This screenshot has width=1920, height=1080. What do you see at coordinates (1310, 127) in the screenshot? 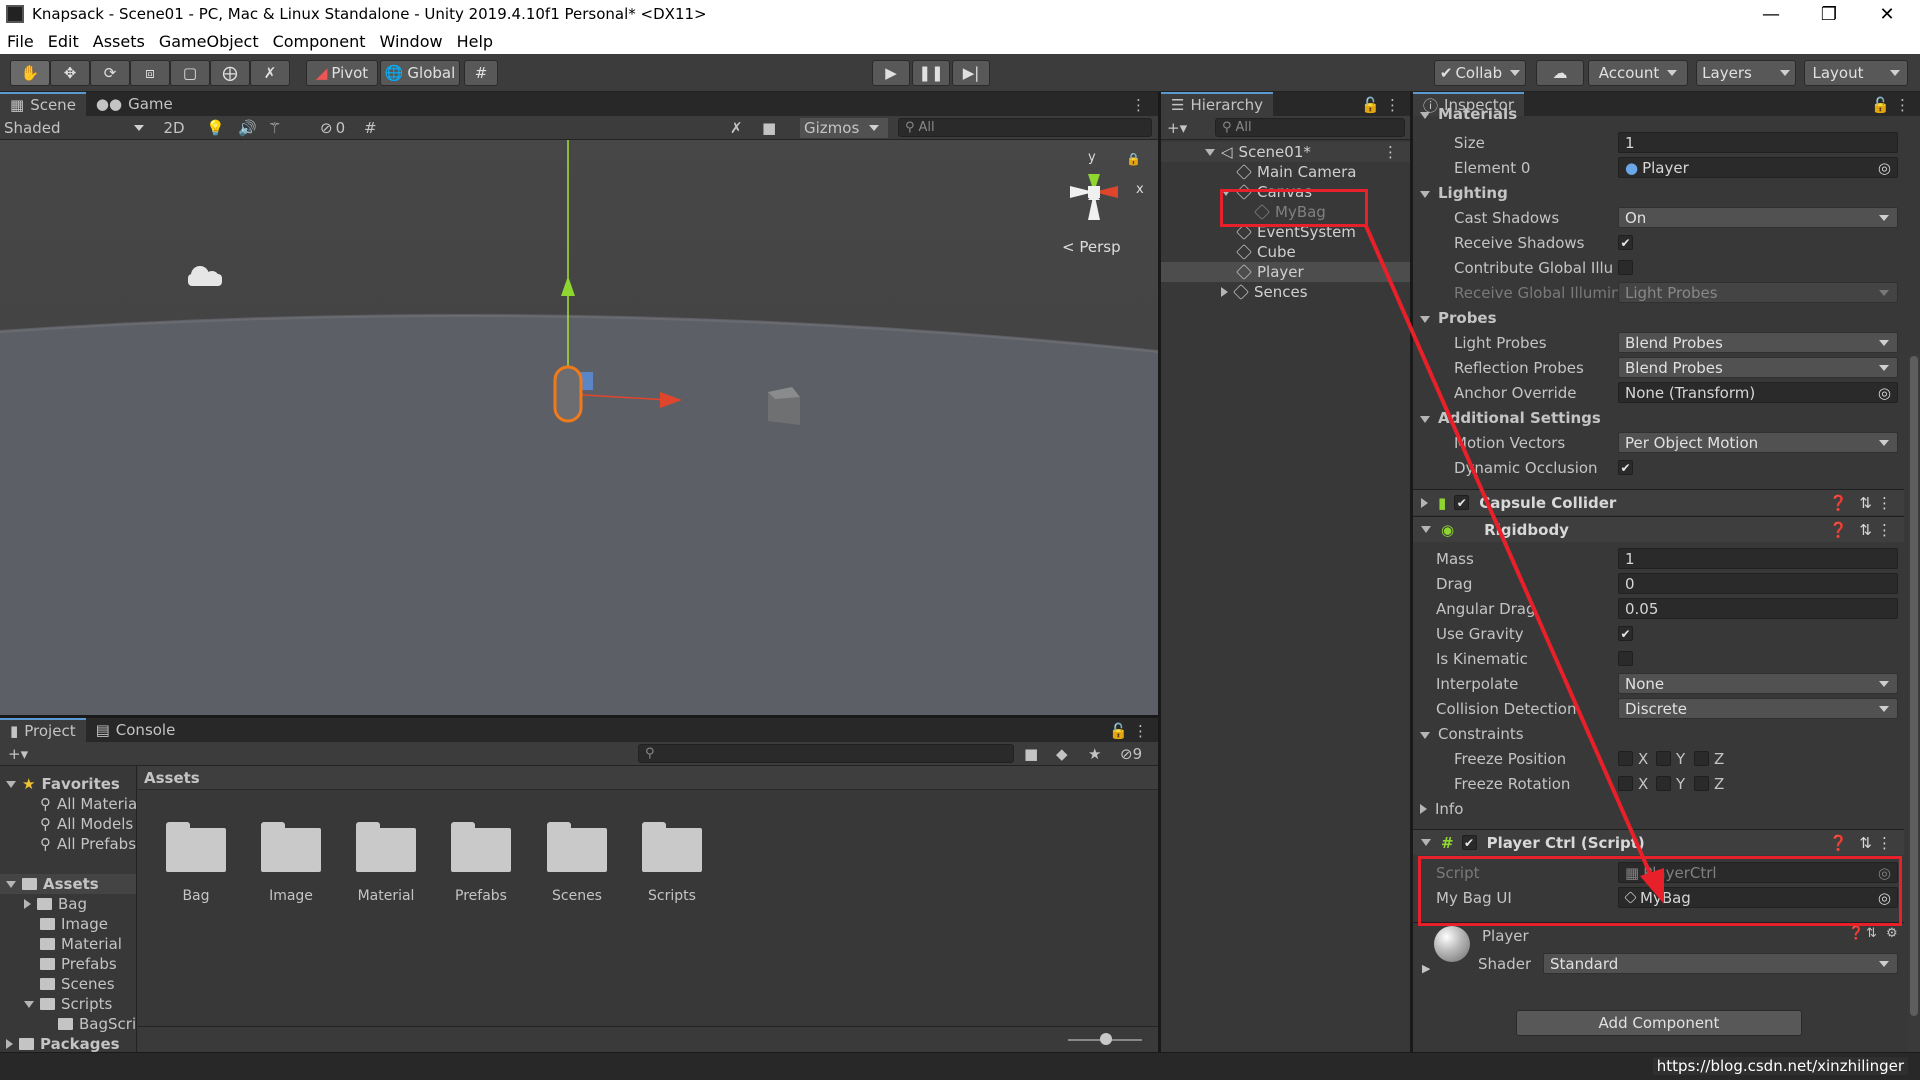
I see `hierarchy-search-input: ⚲ All` at bounding box center [1310, 127].